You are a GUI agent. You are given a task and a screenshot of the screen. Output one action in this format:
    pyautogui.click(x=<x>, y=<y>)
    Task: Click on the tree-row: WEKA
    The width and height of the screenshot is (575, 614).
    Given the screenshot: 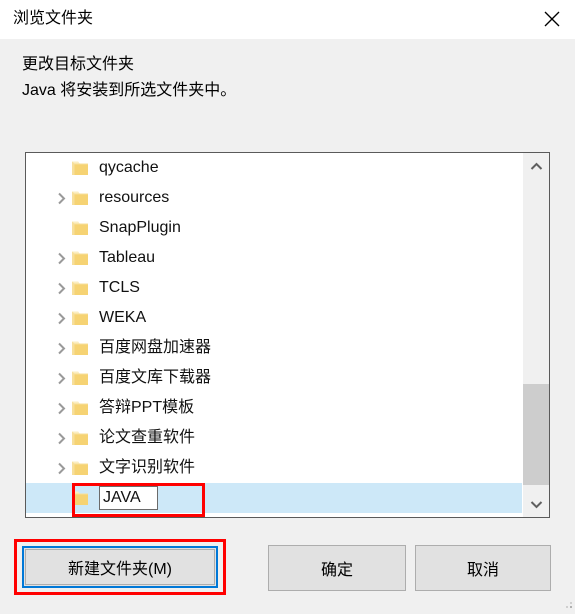 What is the action you would take?
    pyautogui.click(x=274, y=318)
    